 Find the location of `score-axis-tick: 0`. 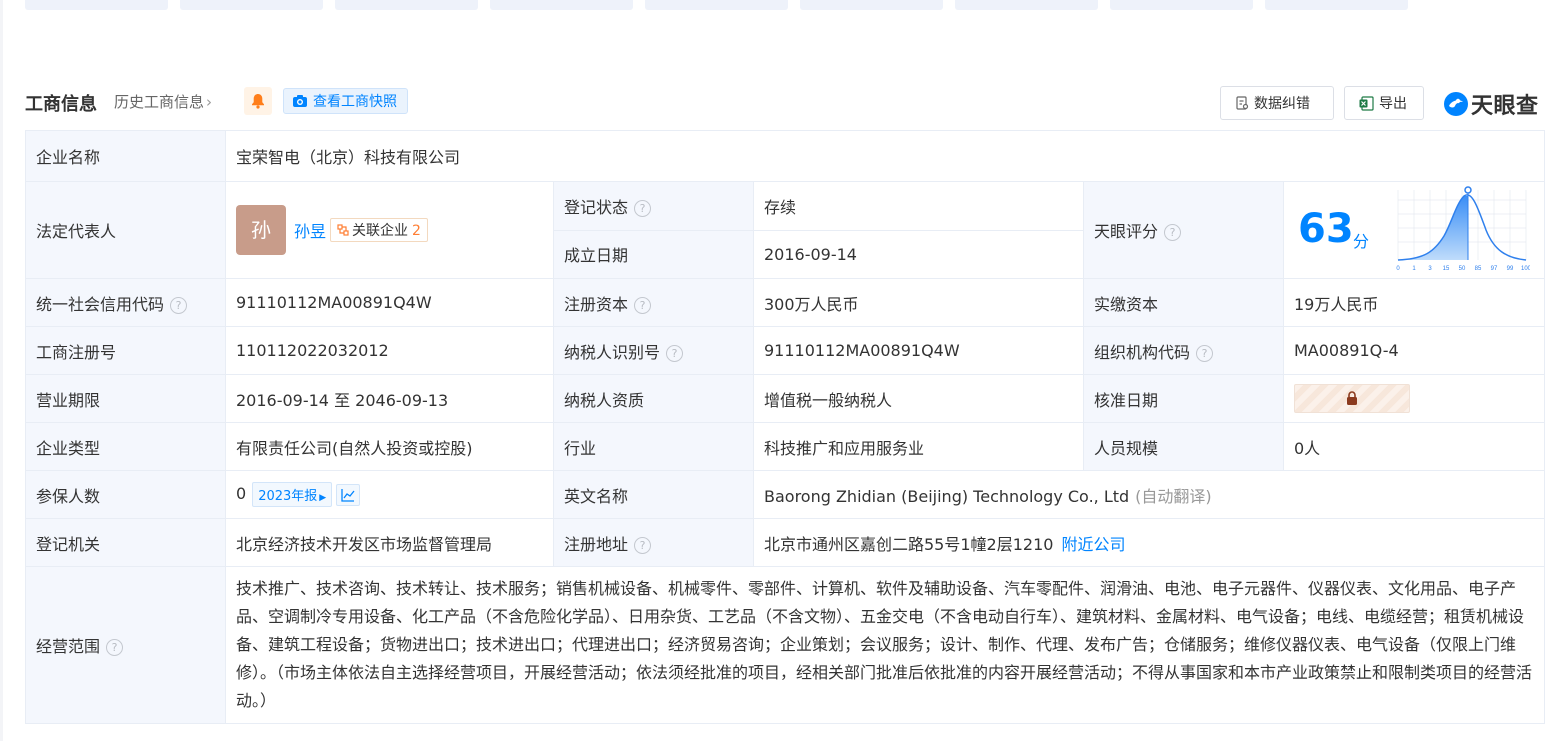

score-axis-tick: 0 is located at coordinates (1398, 269).